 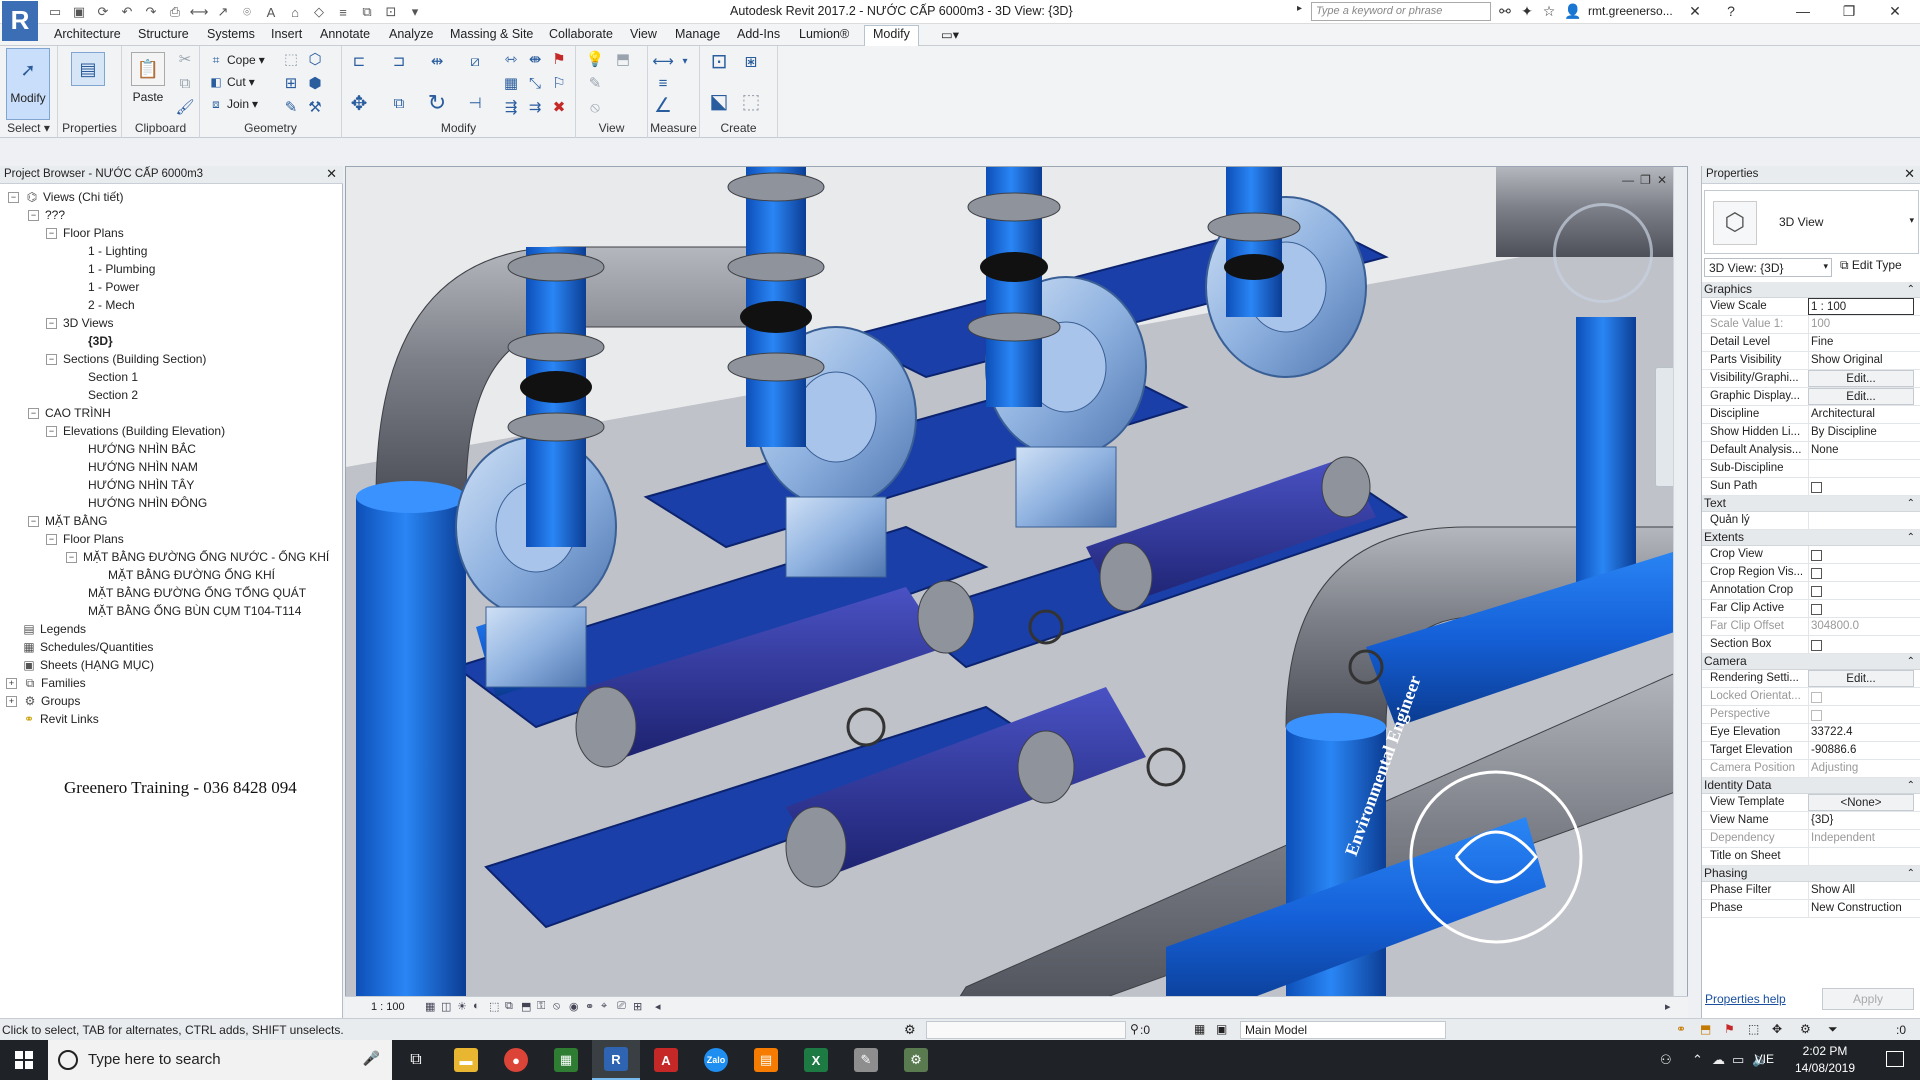 What do you see at coordinates (411, 34) in the screenshot?
I see `tab-analyze: Analyze` at bounding box center [411, 34].